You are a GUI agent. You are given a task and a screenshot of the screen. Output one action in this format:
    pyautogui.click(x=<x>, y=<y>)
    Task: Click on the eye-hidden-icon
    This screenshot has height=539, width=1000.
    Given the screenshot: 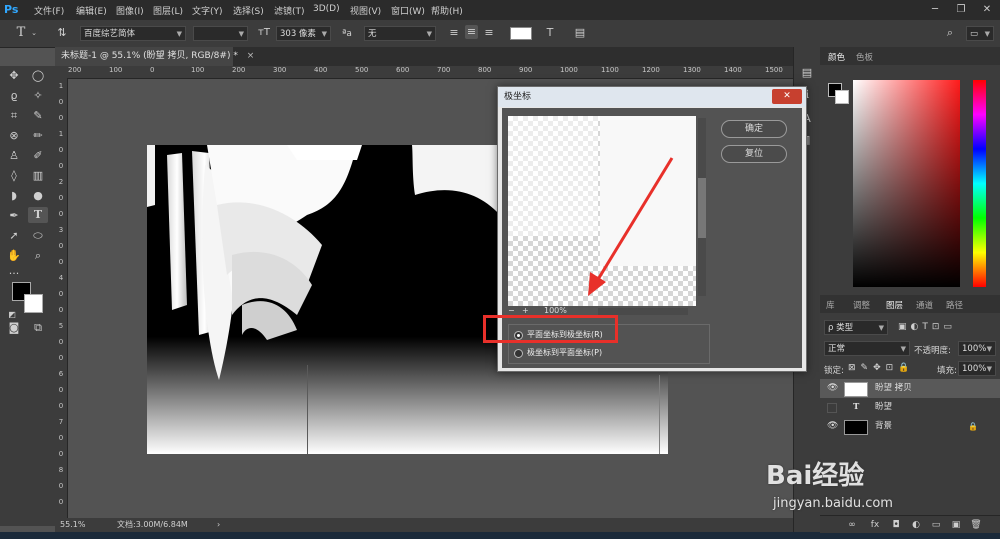 What is the action you would take?
    pyautogui.click(x=832, y=408)
    